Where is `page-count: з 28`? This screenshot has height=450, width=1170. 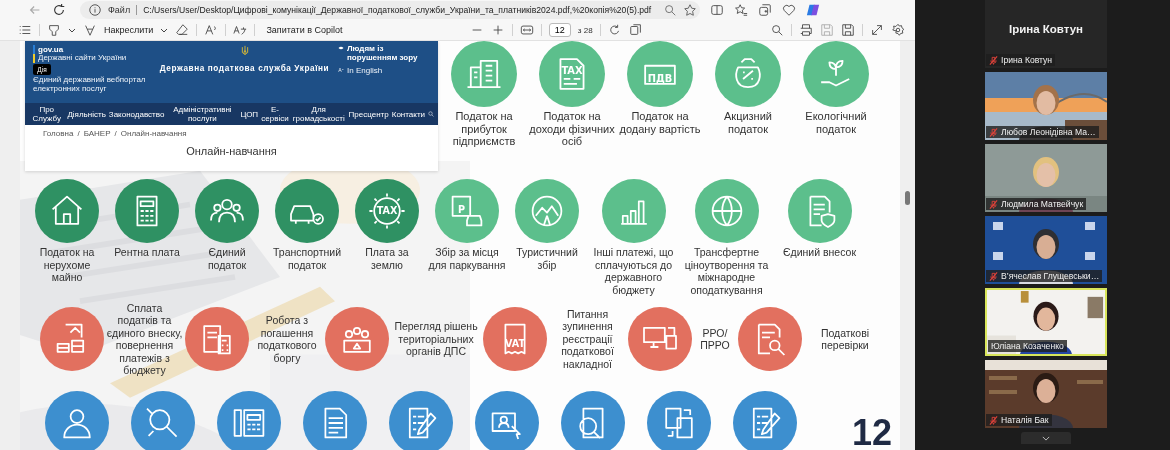 page-count: з 28 is located at coordinates (585, 30).